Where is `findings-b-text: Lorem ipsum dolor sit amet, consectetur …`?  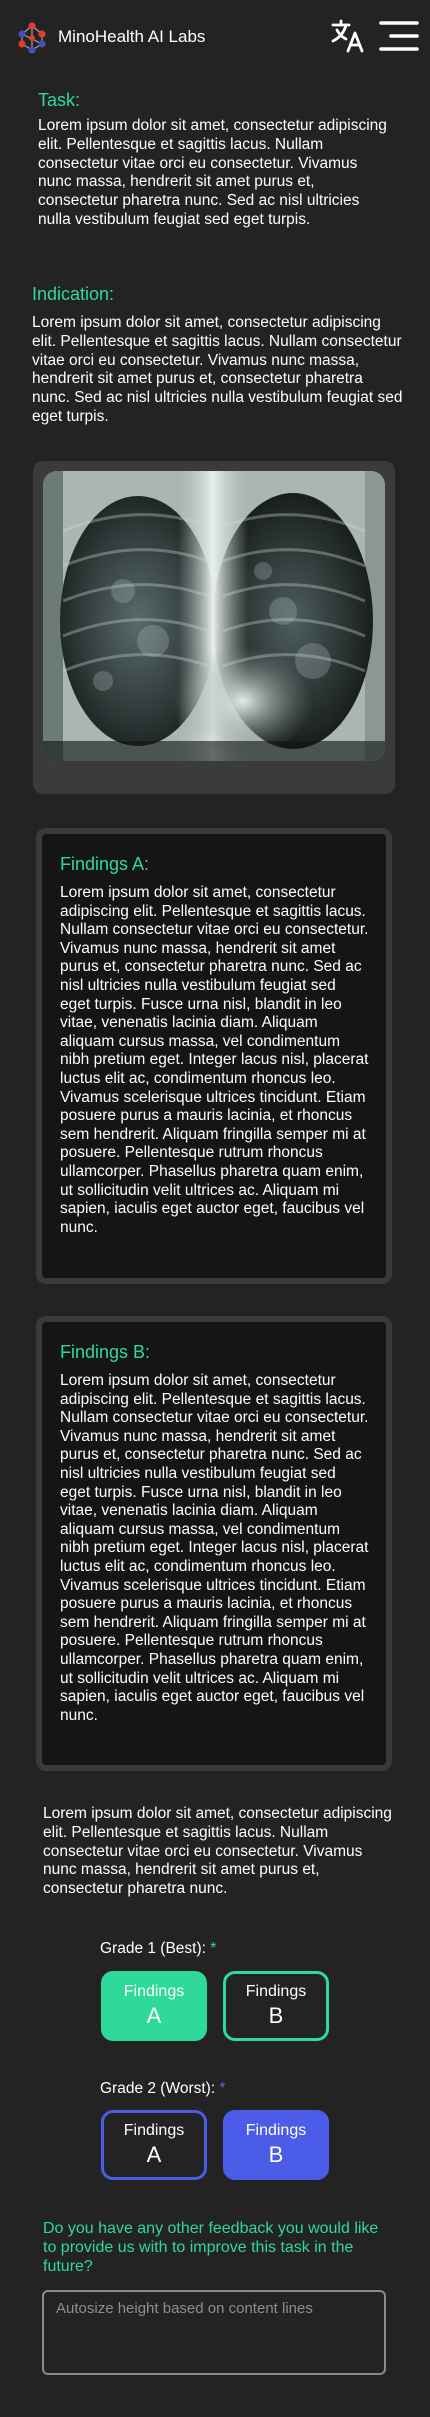 findings-b-text: Lorem ipsum dolor sit amet, consectetur … is located at coordinates (214, 1548).